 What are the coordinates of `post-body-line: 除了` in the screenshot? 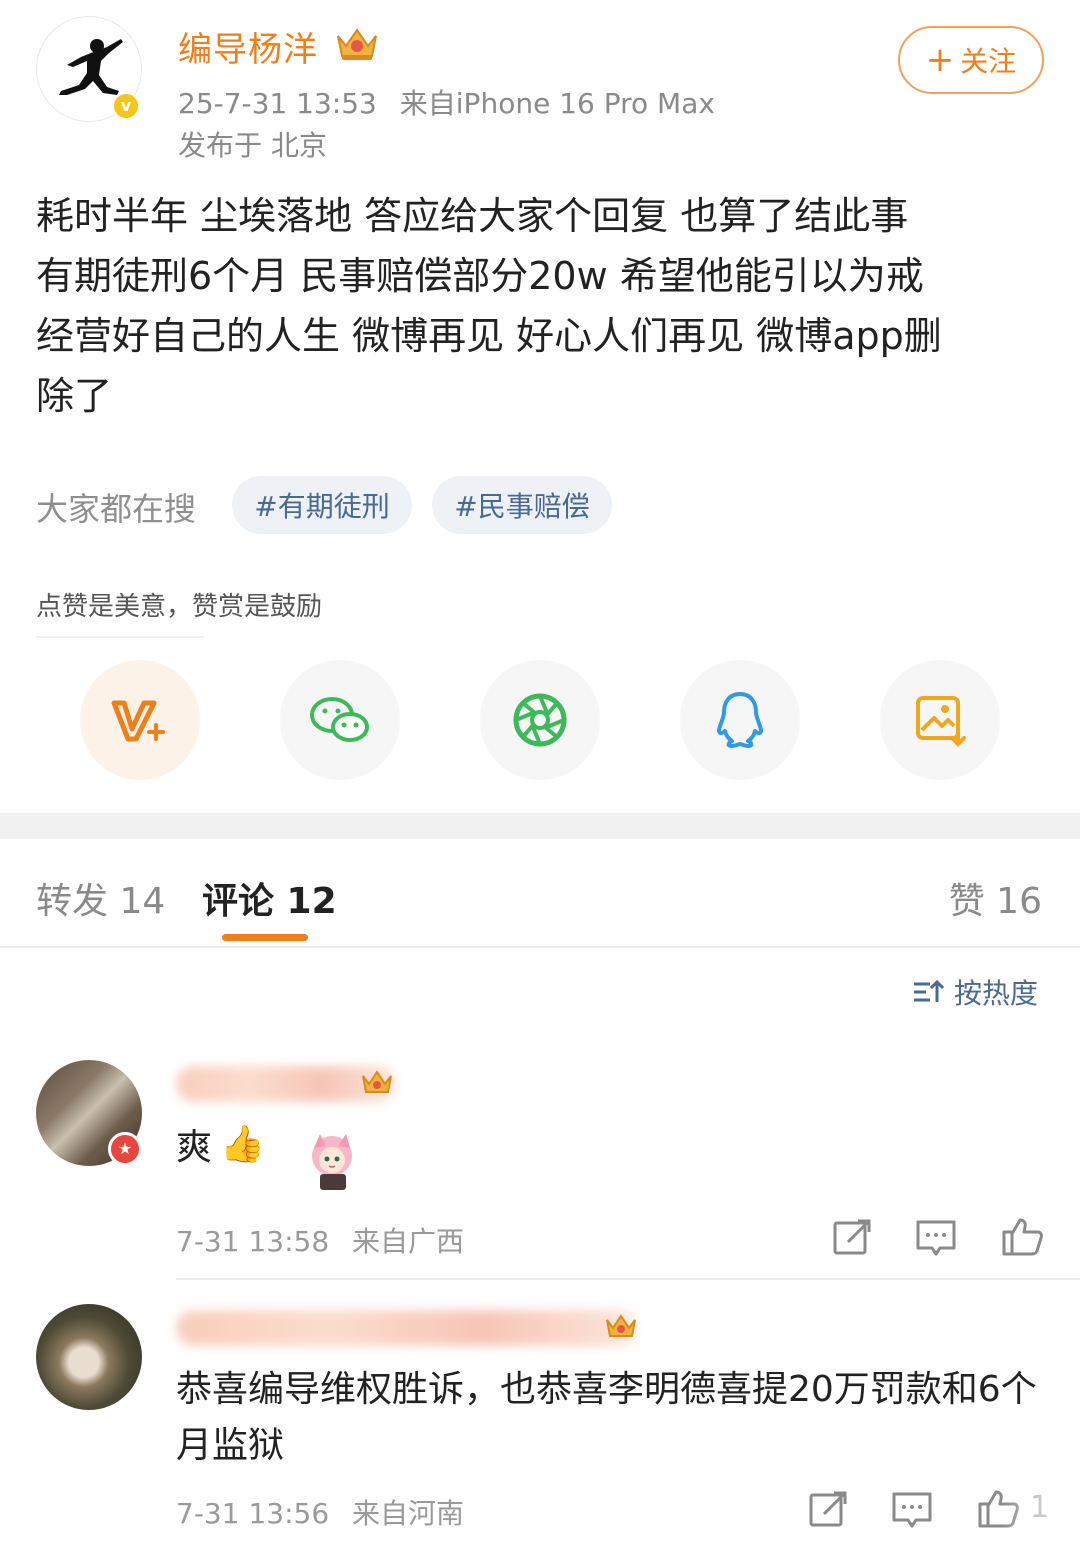 It's located at (74, 396).